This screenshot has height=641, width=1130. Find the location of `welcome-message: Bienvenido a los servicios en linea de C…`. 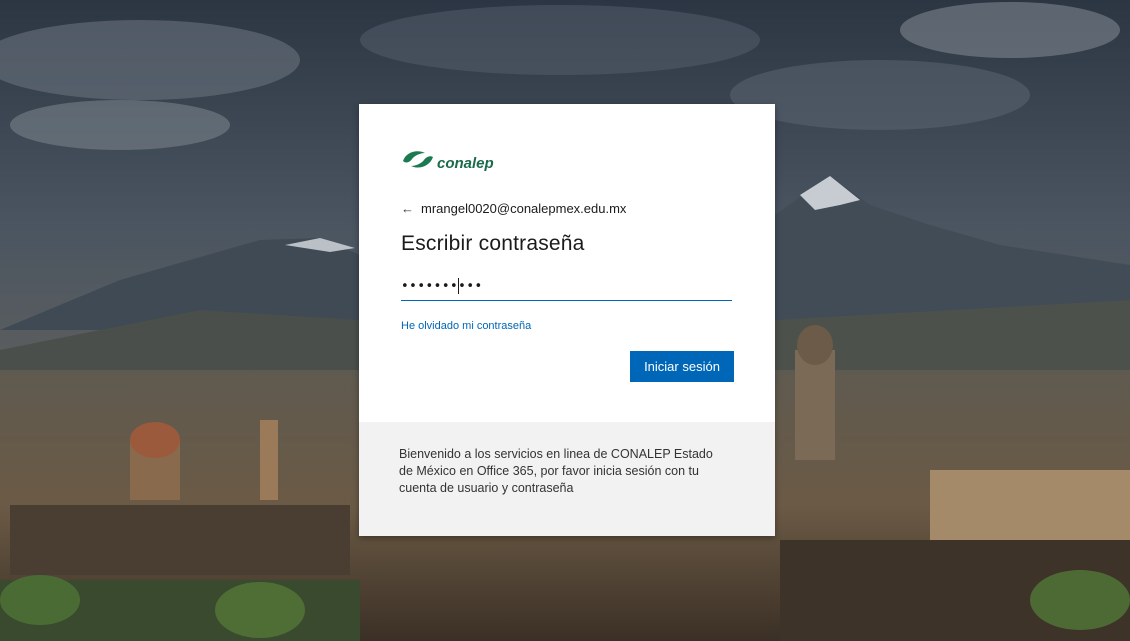

welcome-message: Bienvenido a los servicios en linea de C… is located at coordinates (556, 471).